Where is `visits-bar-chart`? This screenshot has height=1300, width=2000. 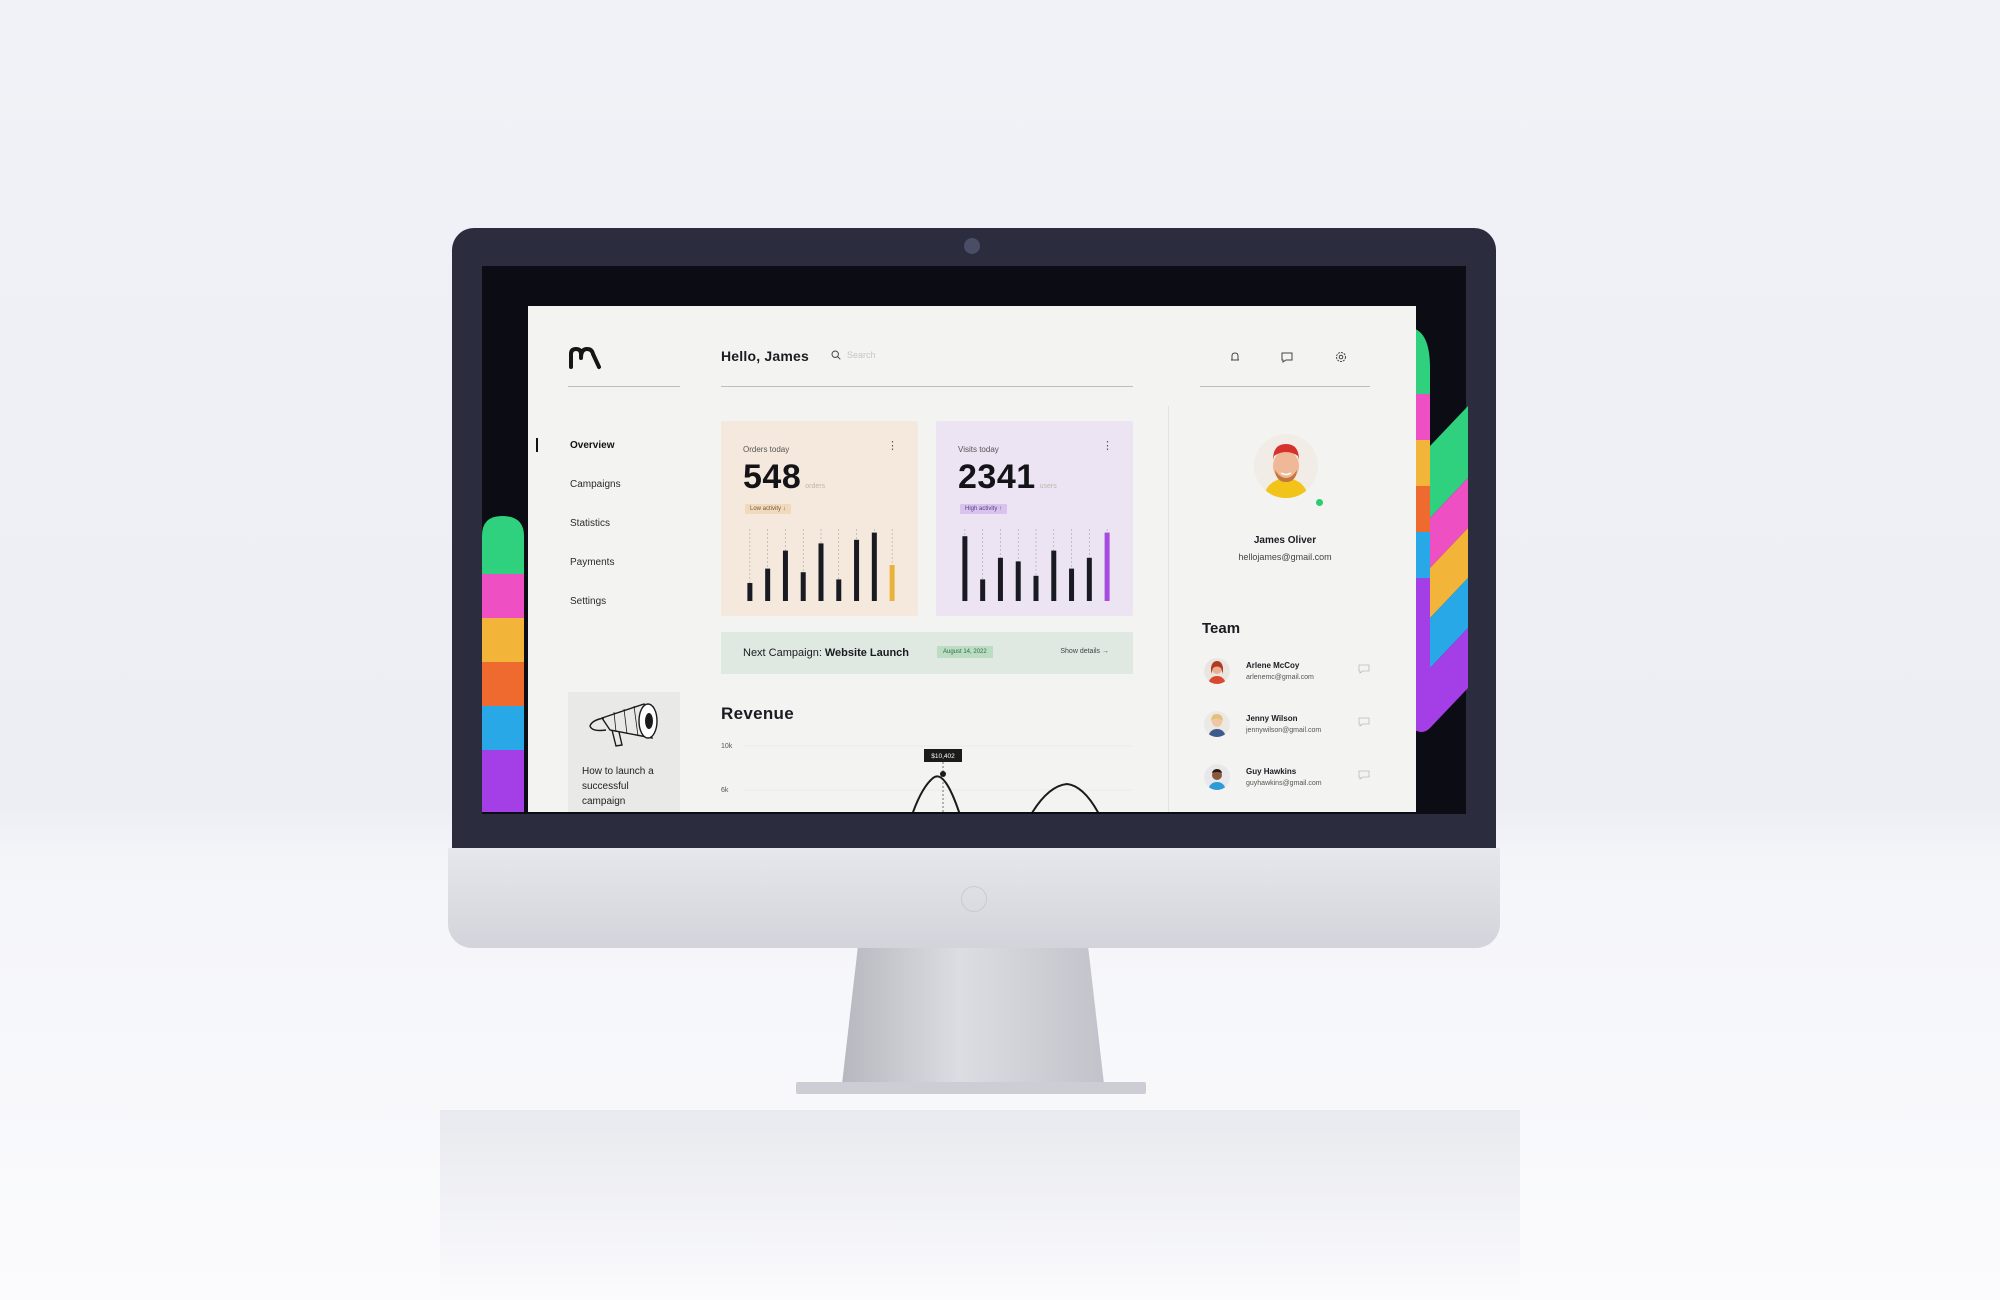
visits-bar-chart is located at coordinates (1036, 565).